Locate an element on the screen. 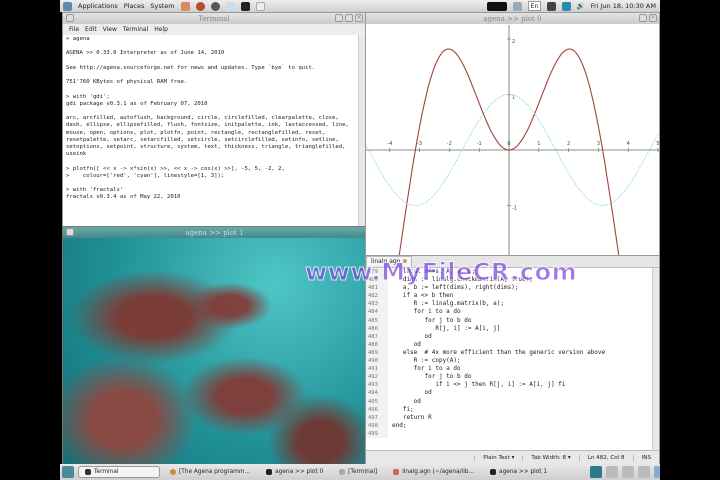 The width and height of the screenshot is (720, 480). battery-icon is located at coordinates (566, 6).